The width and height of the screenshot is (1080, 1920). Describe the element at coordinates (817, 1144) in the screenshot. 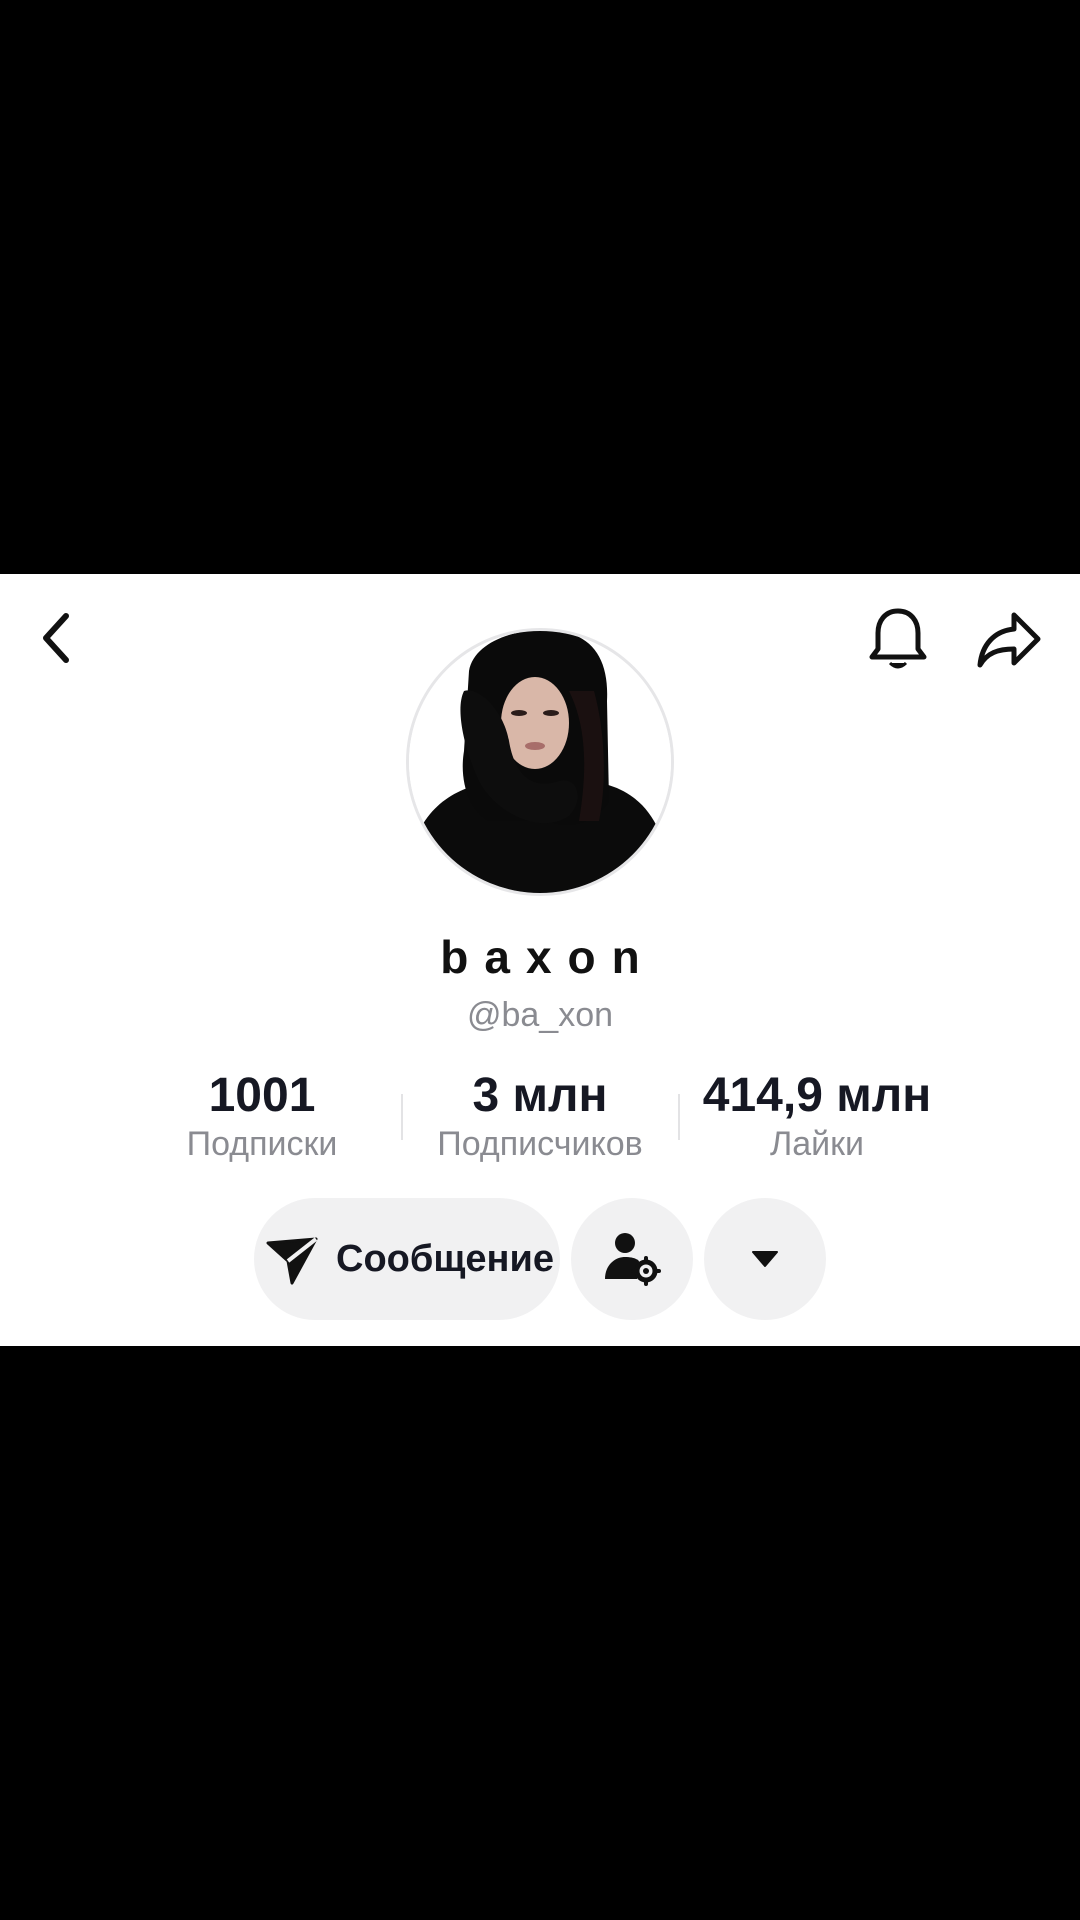

I see `likes-label: Лайки` at that location.